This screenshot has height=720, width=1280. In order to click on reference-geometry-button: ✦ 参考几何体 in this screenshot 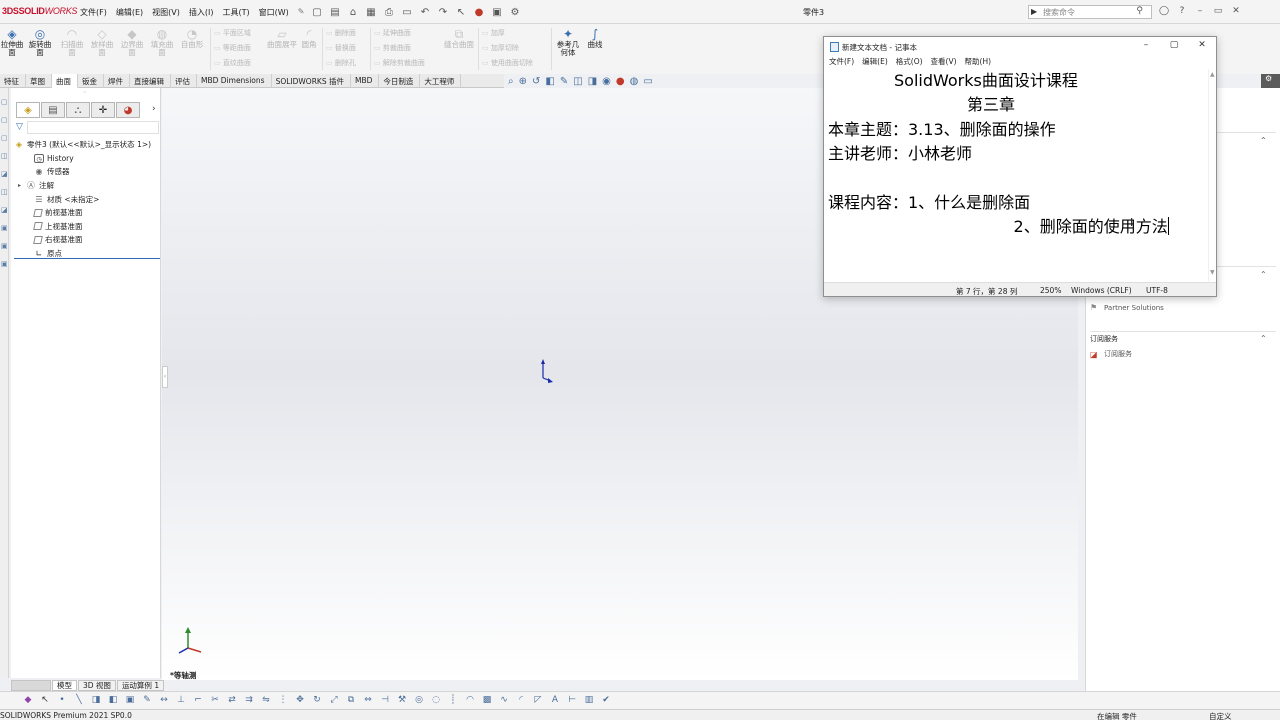, I will do `click(568, 42)`.